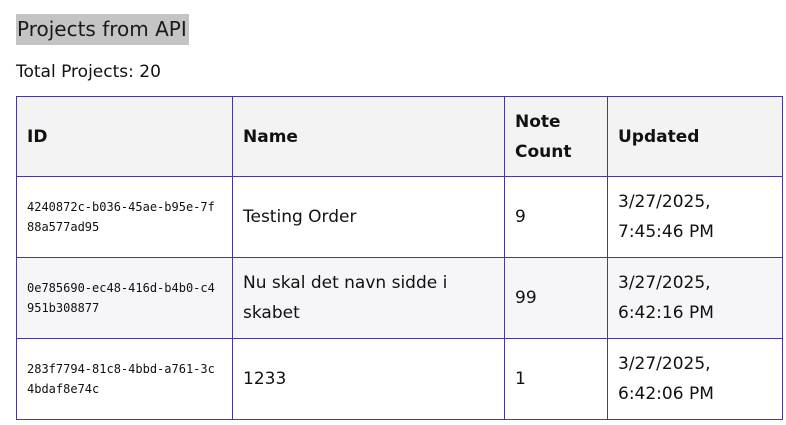 The width and height of the screenshot is (786, 425). Describe the element at coordinates (556, 136) in the screenshot. I see `column-header-note-count: Note Count` at that location.